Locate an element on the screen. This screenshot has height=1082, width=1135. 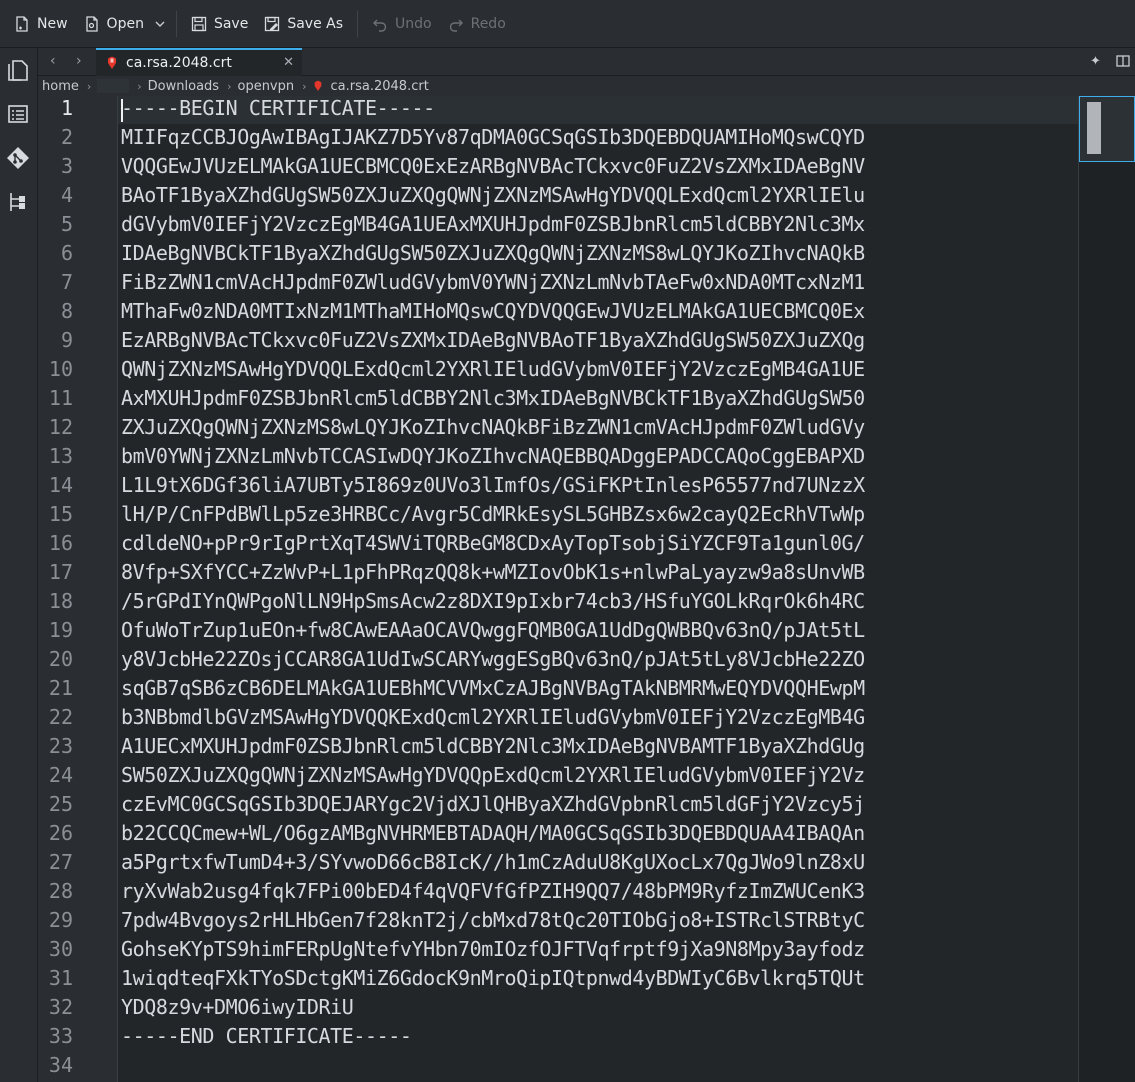
tab-ca-rsa-2048-crt: ca.rsa.2048.crt ✕ is located at coordinates (199, 62).